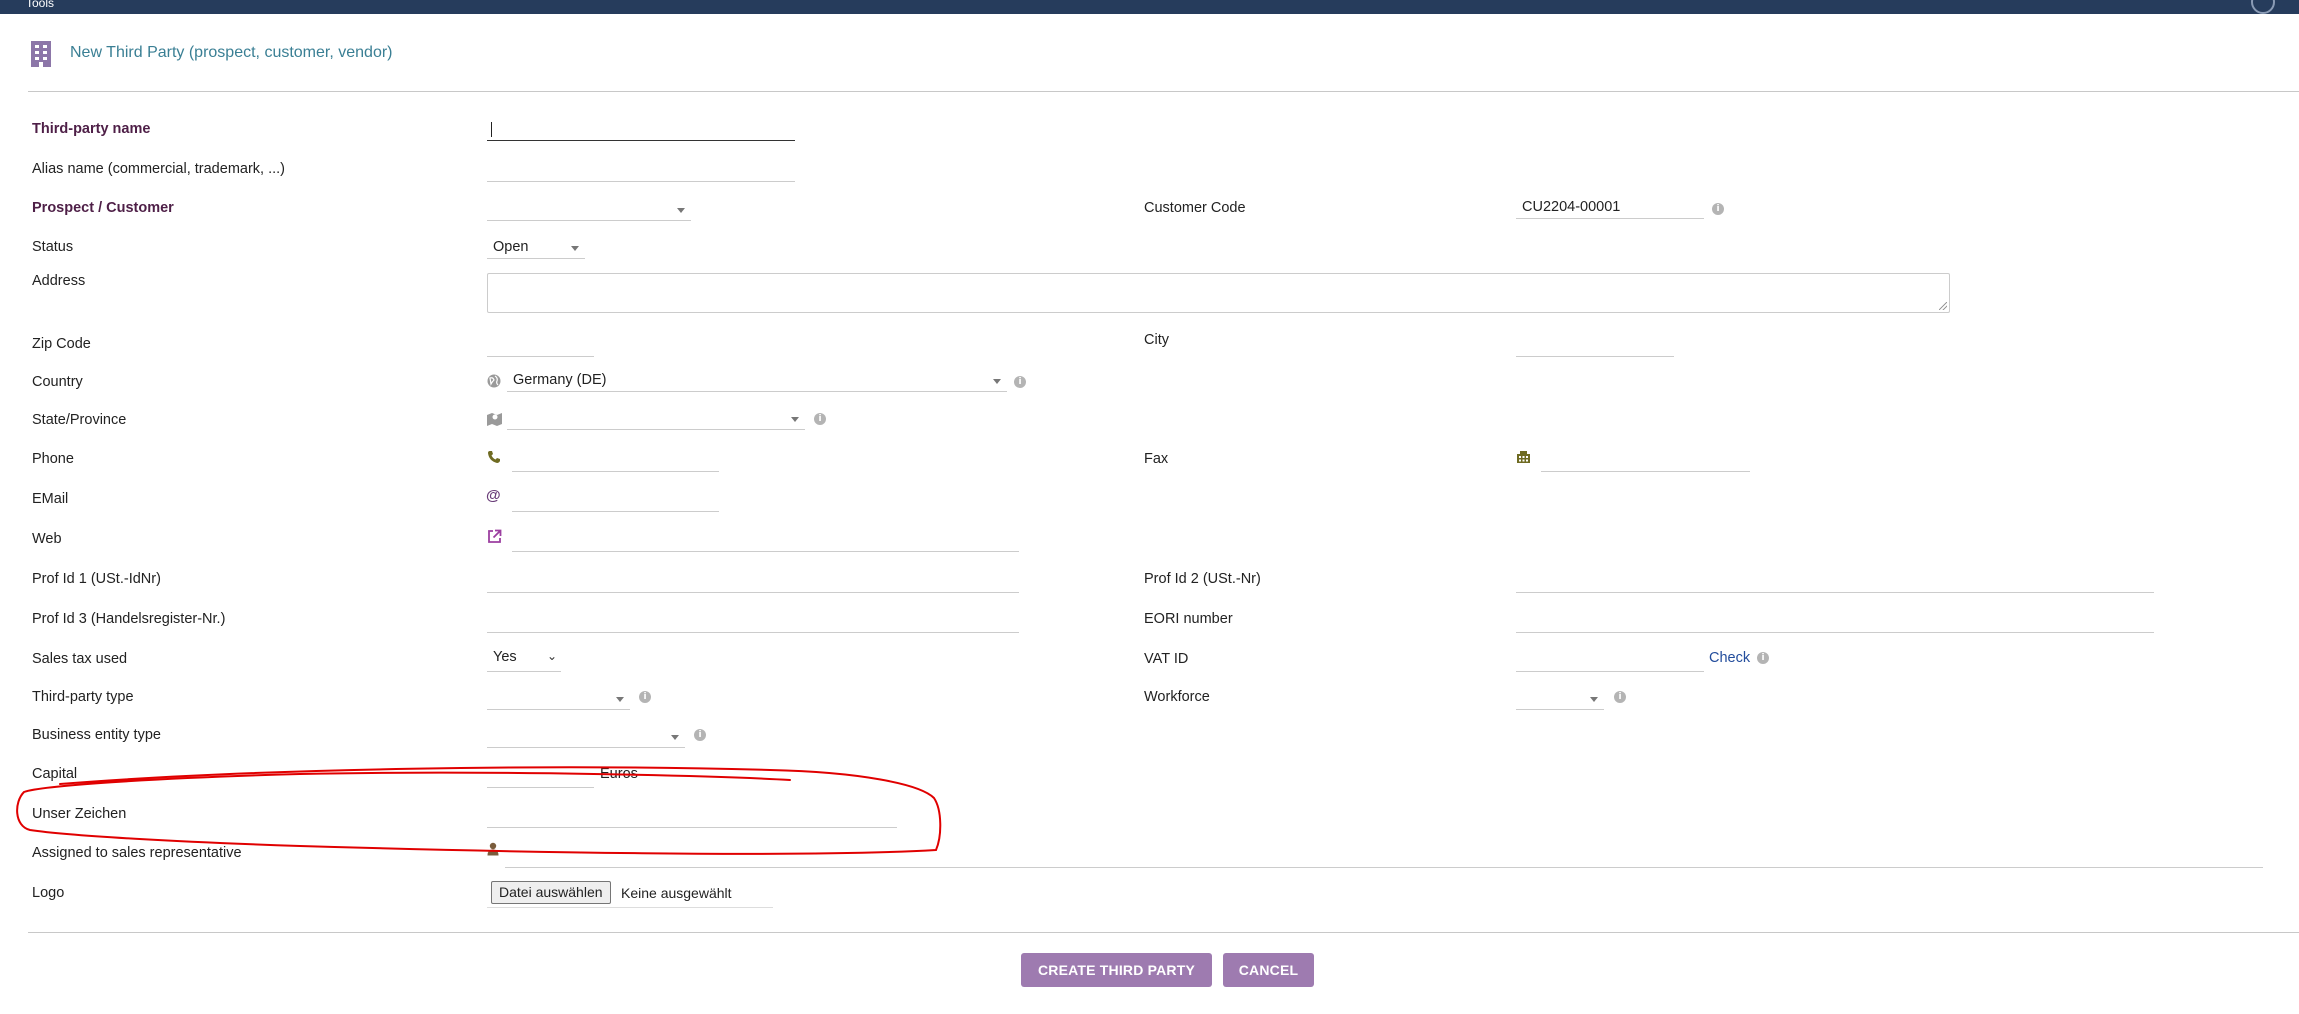 The height and width of the screenshot is (1014, 2299). I want to click on eori-number-label: EORI number, so click(1188, 619).